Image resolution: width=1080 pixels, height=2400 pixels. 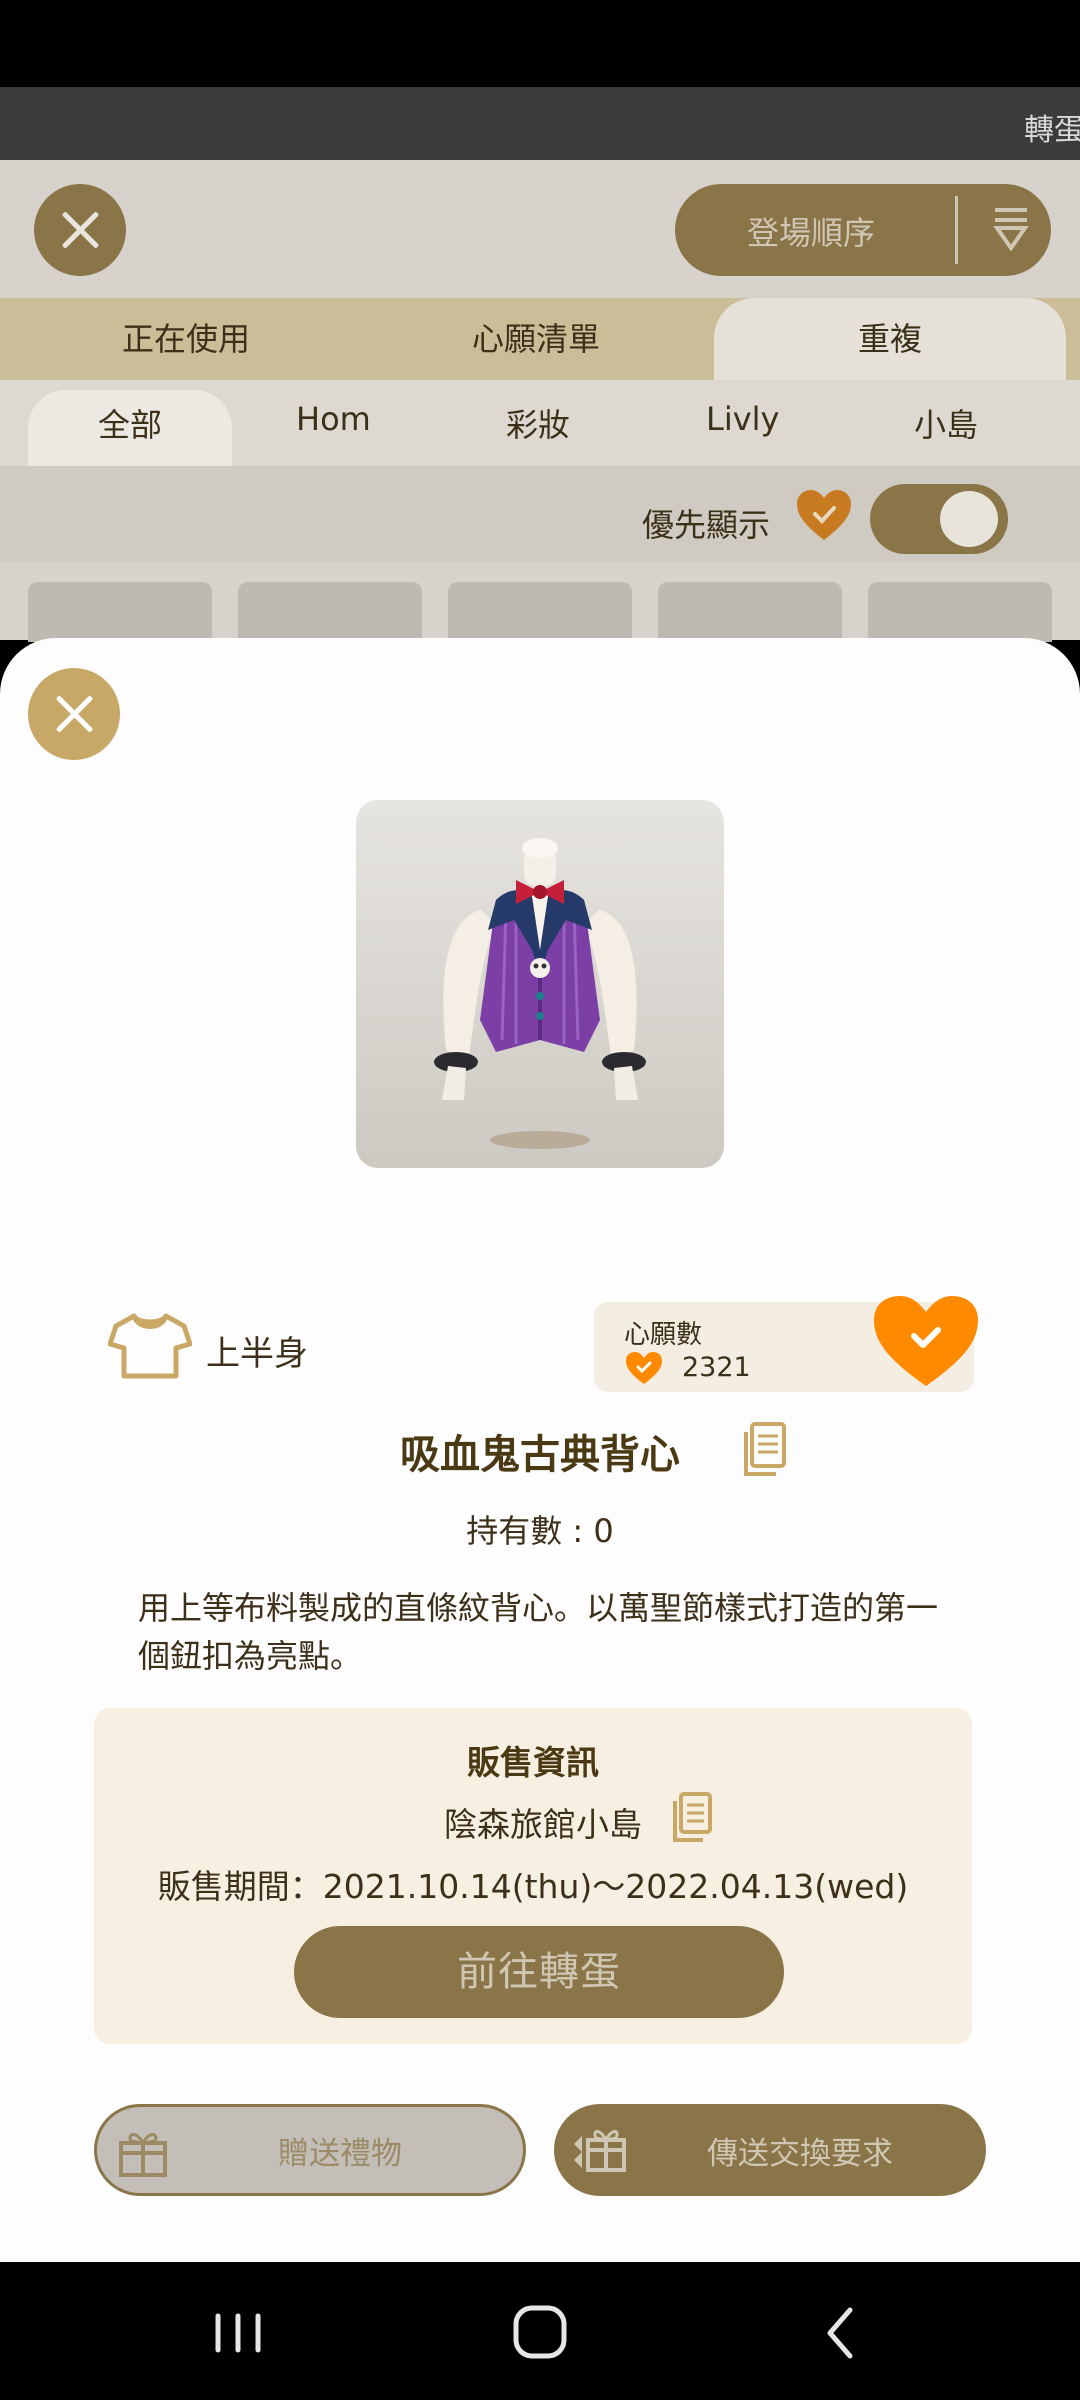 I want to click on sort-divider, so click(x=956, y=230).